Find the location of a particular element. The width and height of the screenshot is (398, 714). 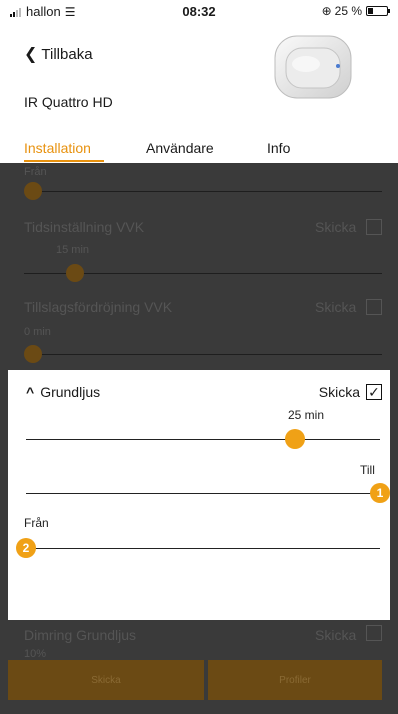

fran-slider-thumb: 2 is located at coordinates (26, 548).